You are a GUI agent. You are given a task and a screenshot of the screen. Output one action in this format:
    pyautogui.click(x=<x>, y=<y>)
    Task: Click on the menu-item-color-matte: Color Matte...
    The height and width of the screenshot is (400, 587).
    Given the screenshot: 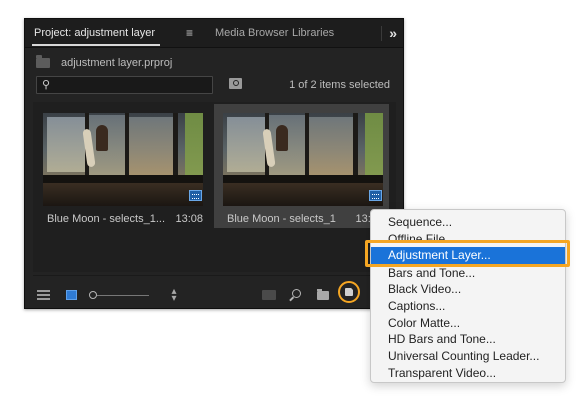 What is the action you would take?
    pyautogui.click(x=468, y=323)
    